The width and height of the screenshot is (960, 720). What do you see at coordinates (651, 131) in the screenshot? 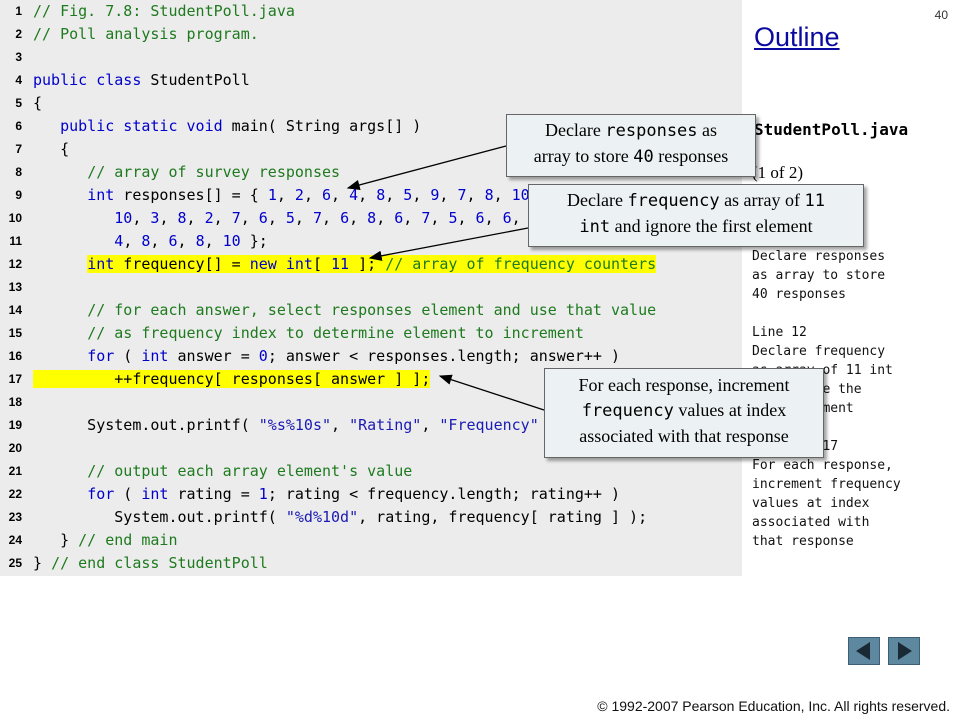
I see `callout-responses-mono: responses` at bounding box center [651, 131].